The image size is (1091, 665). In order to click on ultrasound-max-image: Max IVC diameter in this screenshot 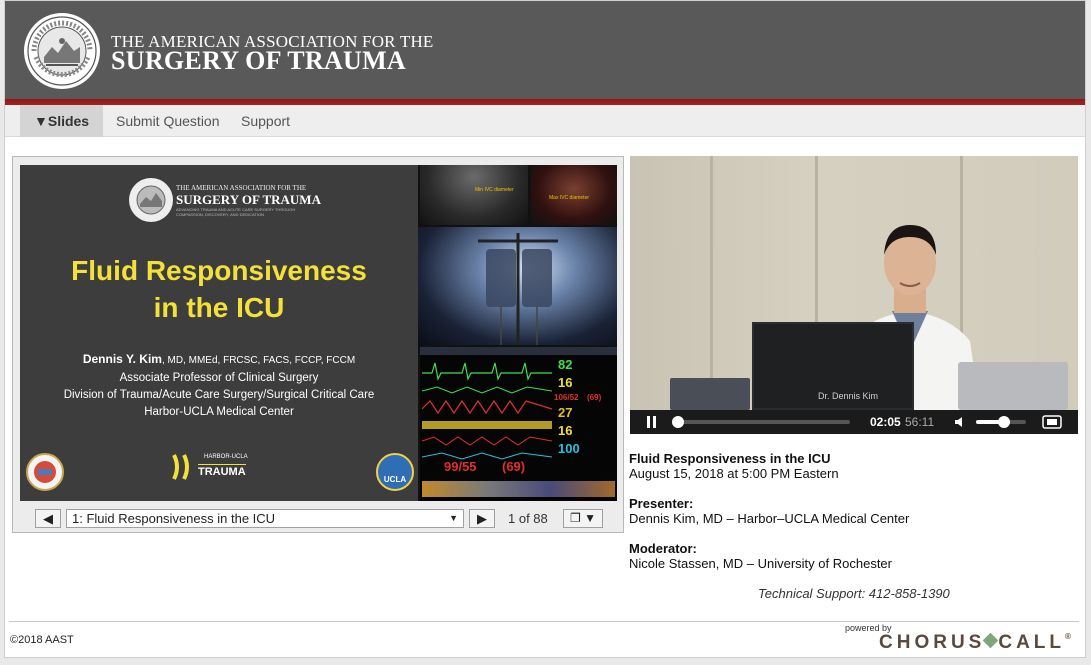, I will do `click(574, 195)`.